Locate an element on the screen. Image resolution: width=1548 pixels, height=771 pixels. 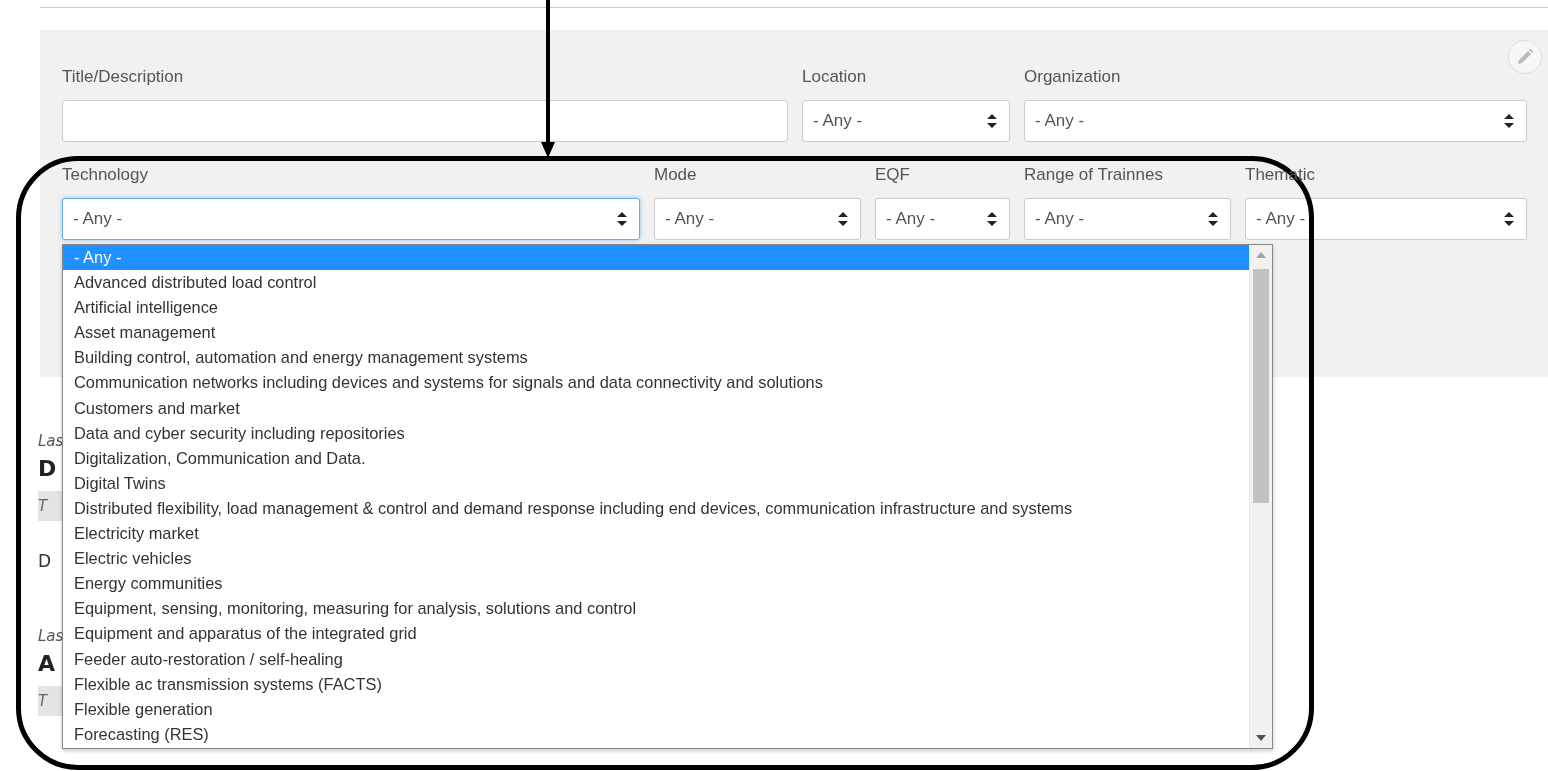
result-title: A is located at coordinates (47, 663).